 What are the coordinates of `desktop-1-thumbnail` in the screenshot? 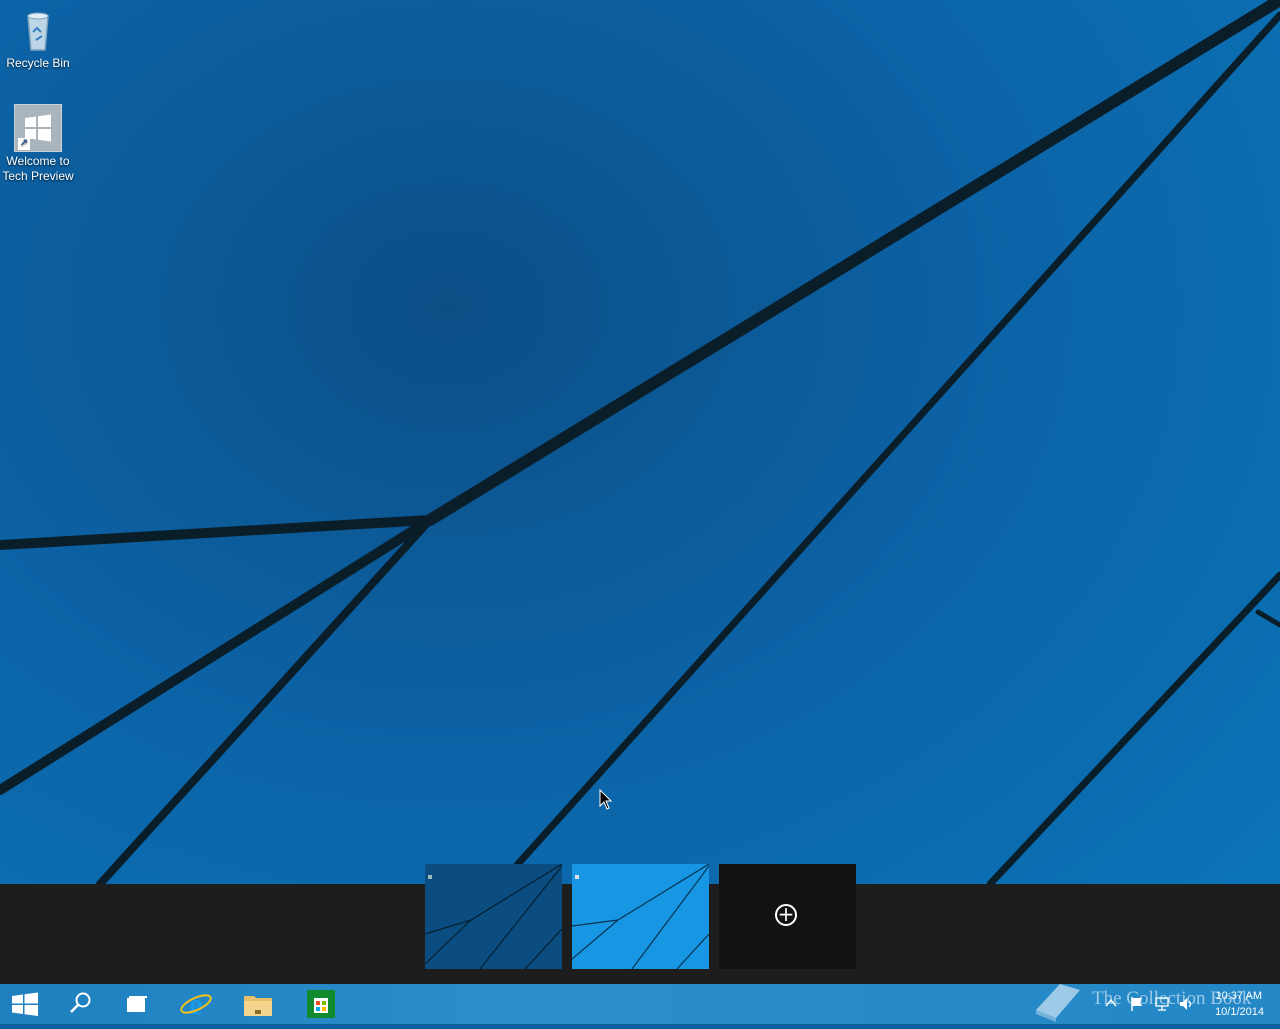 It's located at (493, 916).